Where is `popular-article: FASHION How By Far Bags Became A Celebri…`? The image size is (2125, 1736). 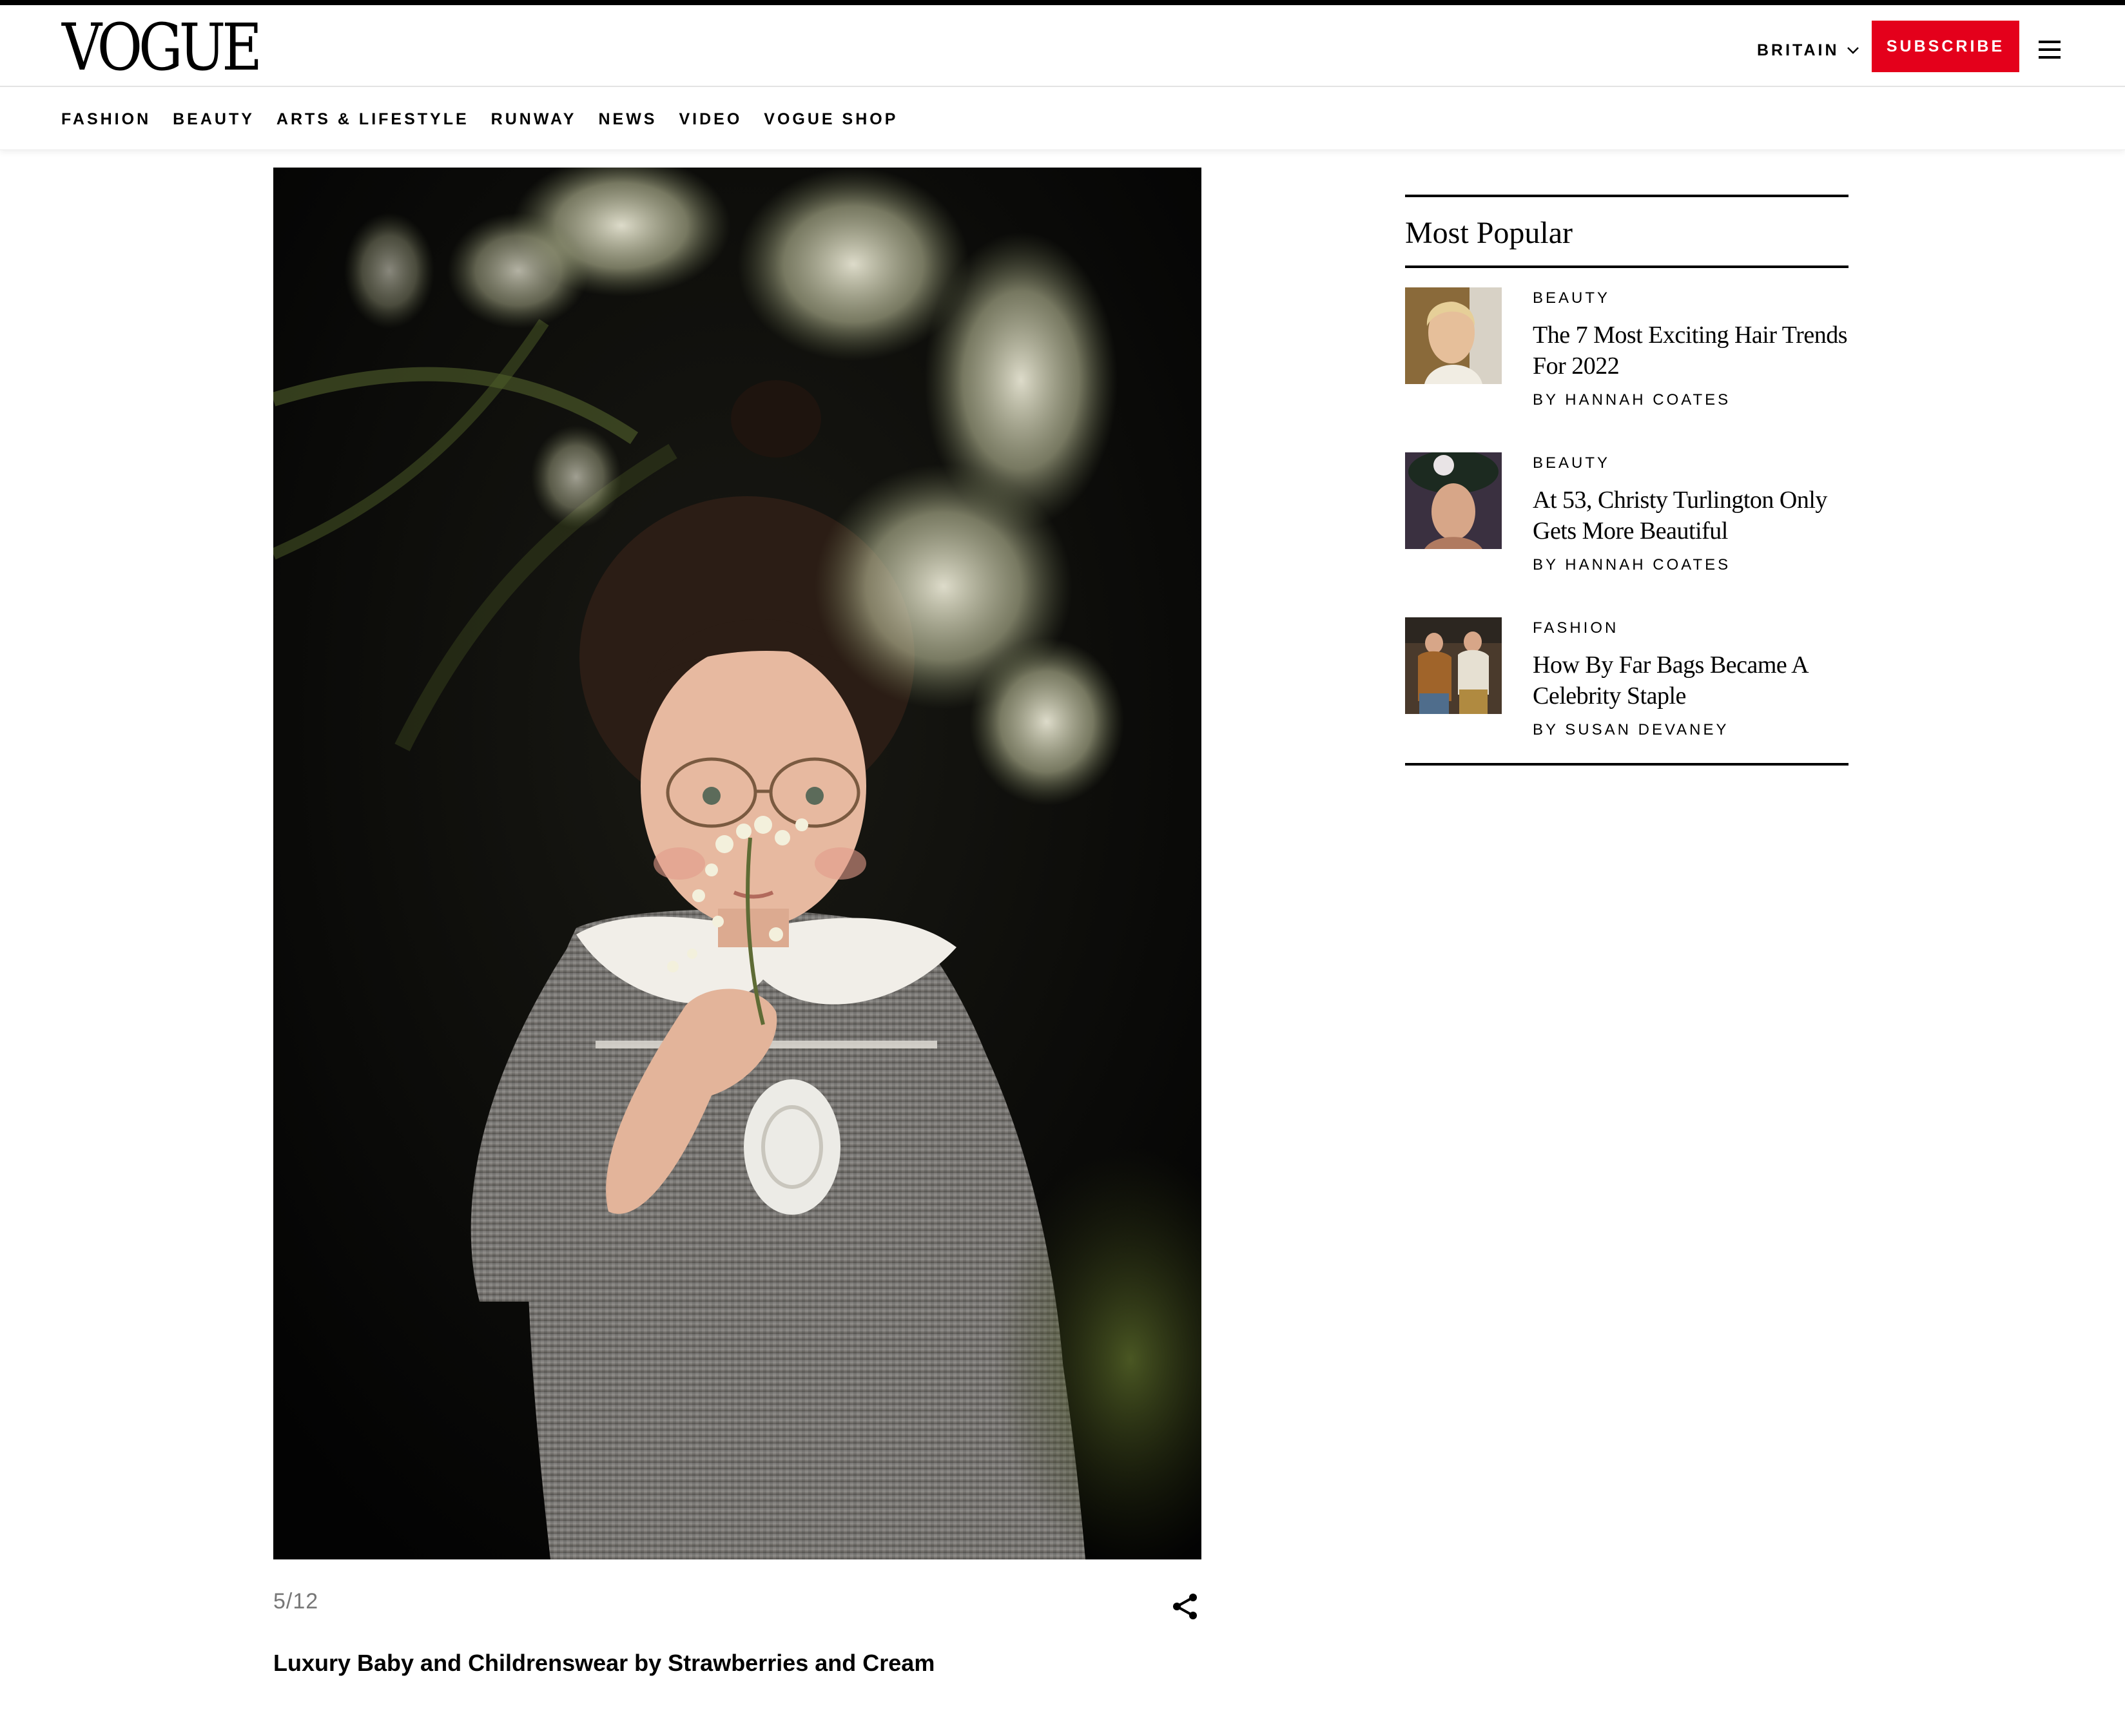 popular-article: FASHION How By Far Bags Became A Celebri… is located at coordinates (1627, 681).